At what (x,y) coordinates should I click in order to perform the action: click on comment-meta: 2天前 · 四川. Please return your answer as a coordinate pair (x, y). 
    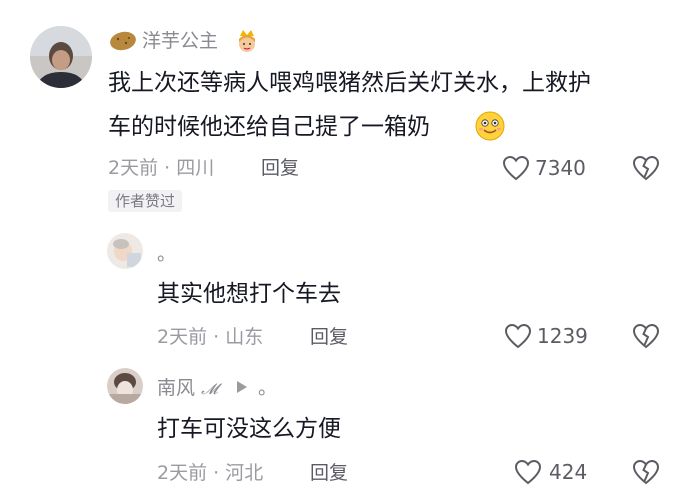
    Looking at the image, I should click on (161, 168).